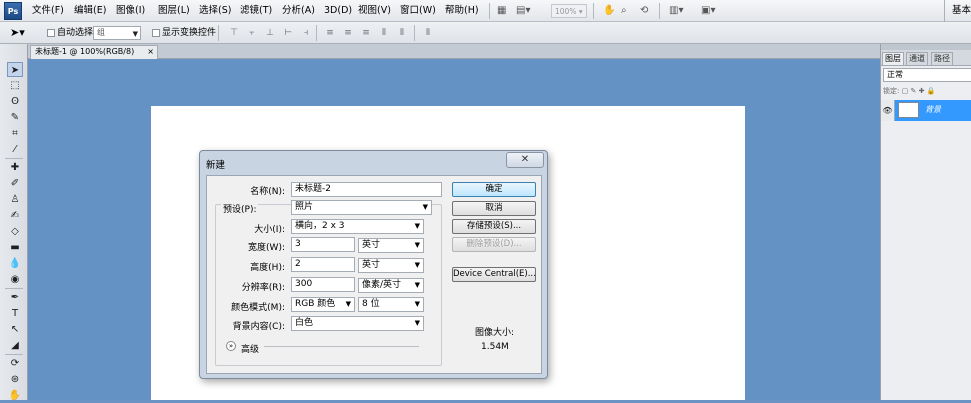 Image resolution: width=971 pixels, height=403 pixels. Describe the element at coordinates (15, 297) in the screenshot. I see `pen-tool-icon: ✒` at that location.